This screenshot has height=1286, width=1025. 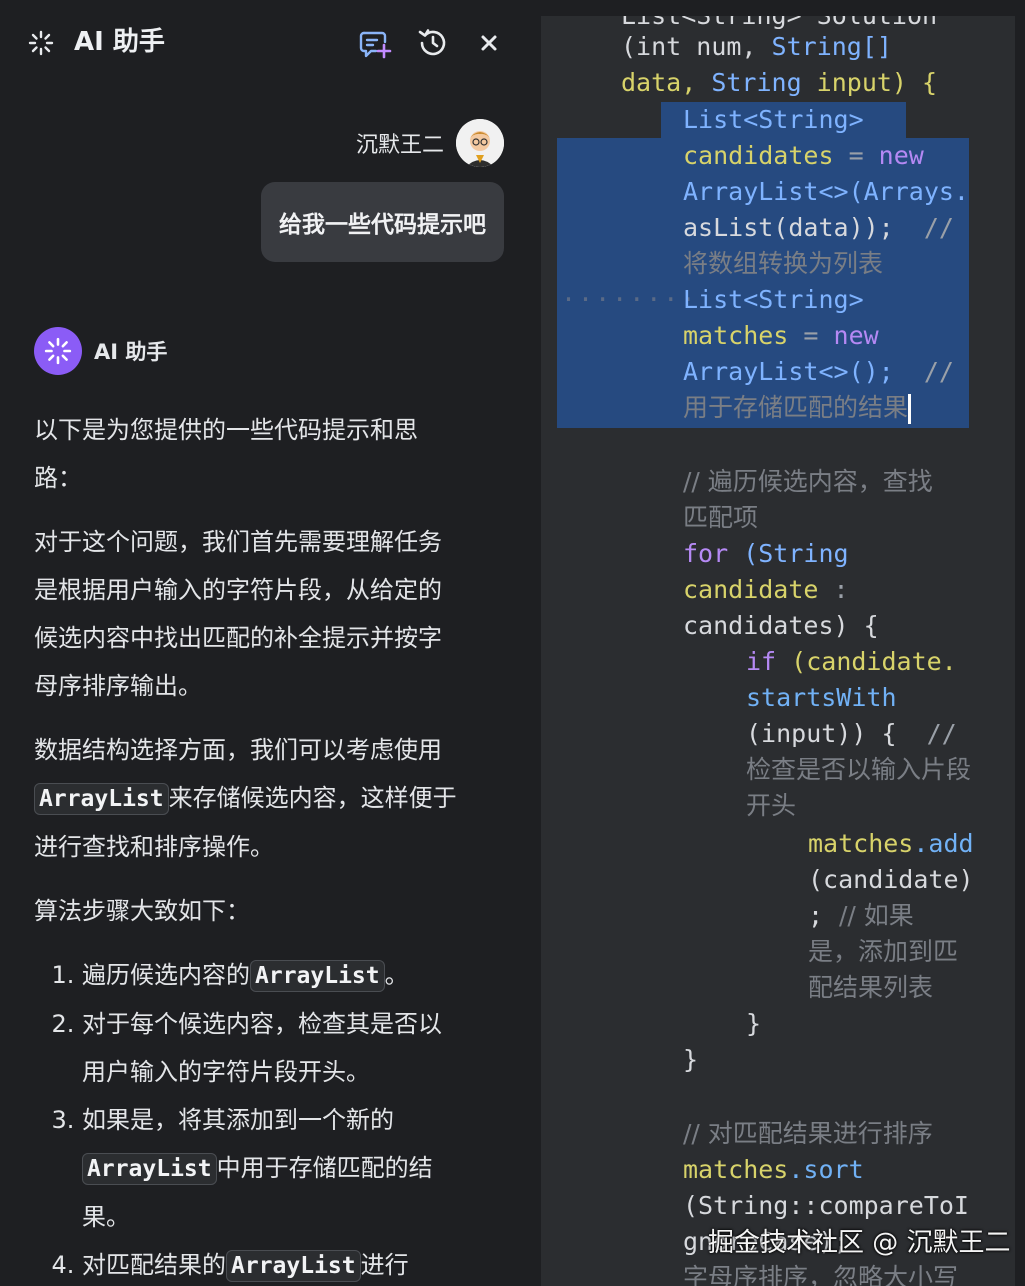 I want to click on code-line: (int num, String[], so click(x=756, y=47).